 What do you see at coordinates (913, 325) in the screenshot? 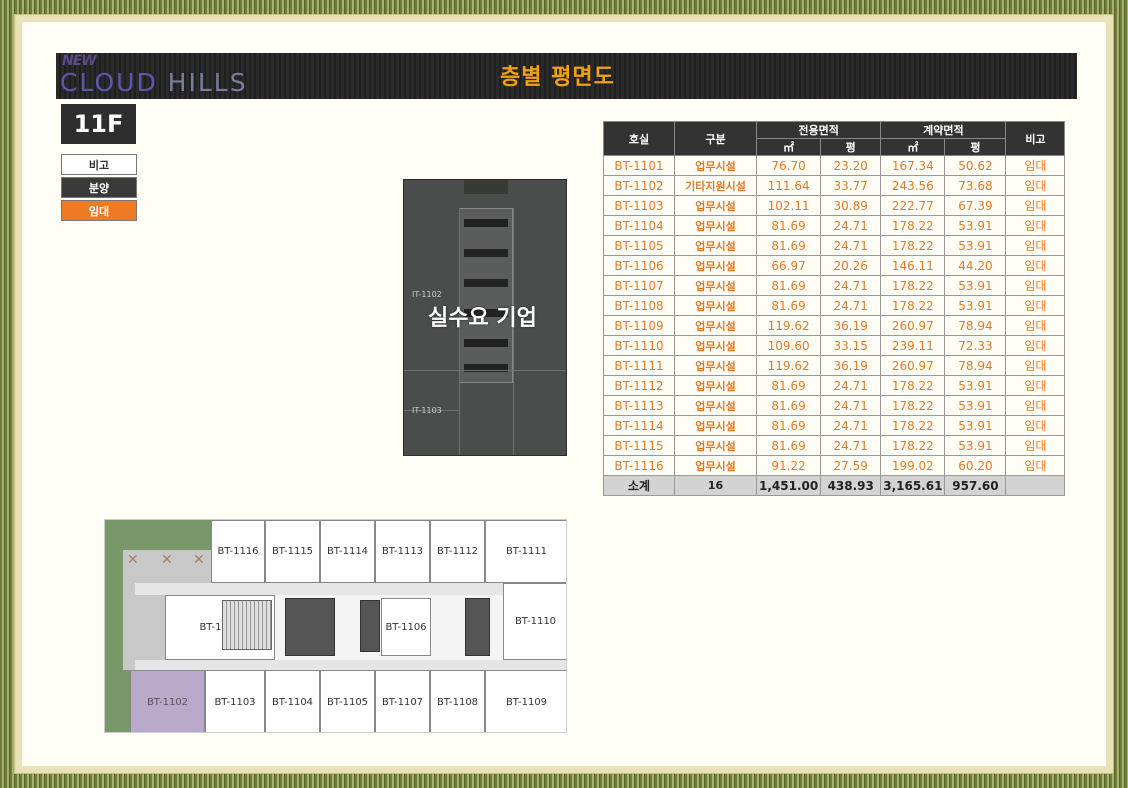
I see `table-cell: 260.97` at bounding box center [913, 325].